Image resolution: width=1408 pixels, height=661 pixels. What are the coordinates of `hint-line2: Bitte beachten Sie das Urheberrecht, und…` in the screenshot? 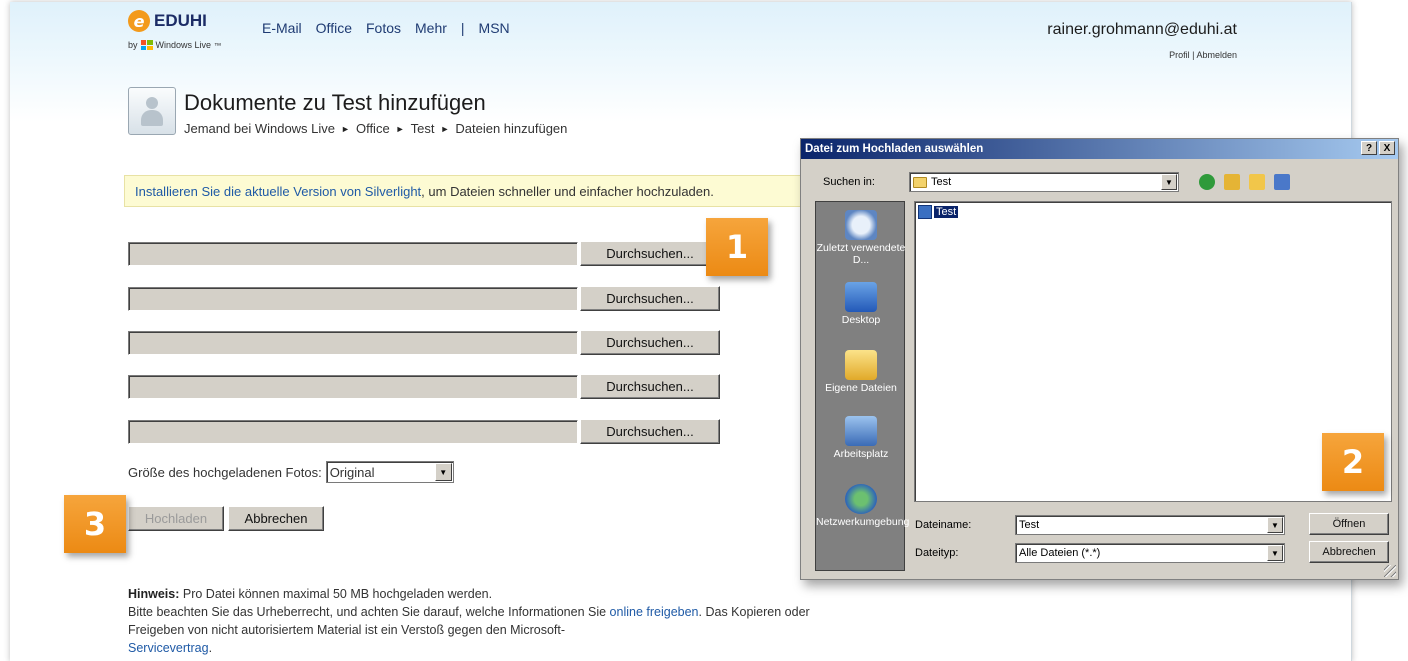 It's located at (369, 612).